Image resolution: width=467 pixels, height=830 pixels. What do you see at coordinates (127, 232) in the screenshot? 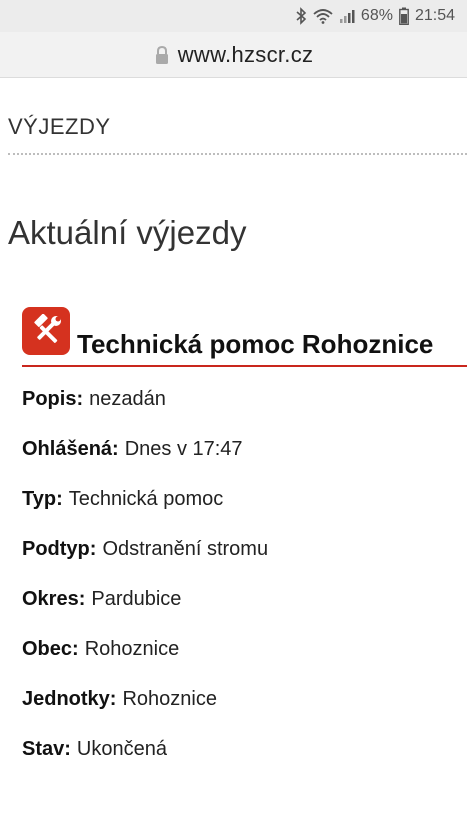
I see `page-title: Aktuální výjezdy` at bounding box center [127, 232].